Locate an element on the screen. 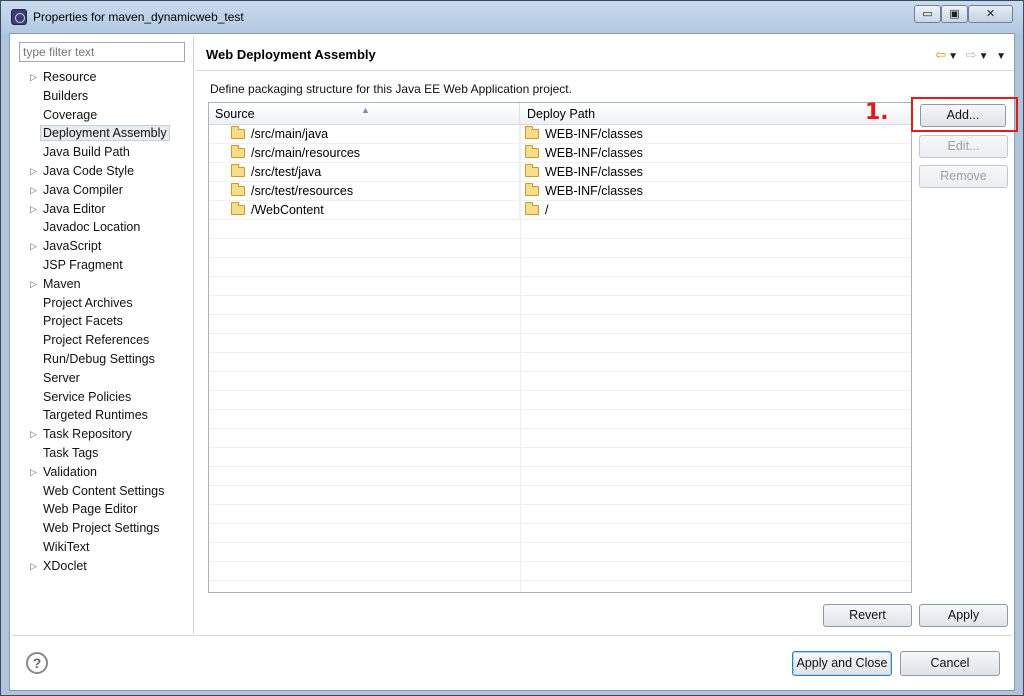 The image size is (1024, 696). tree-item-label: Web Content Settings is located at coordinates (104, 490).